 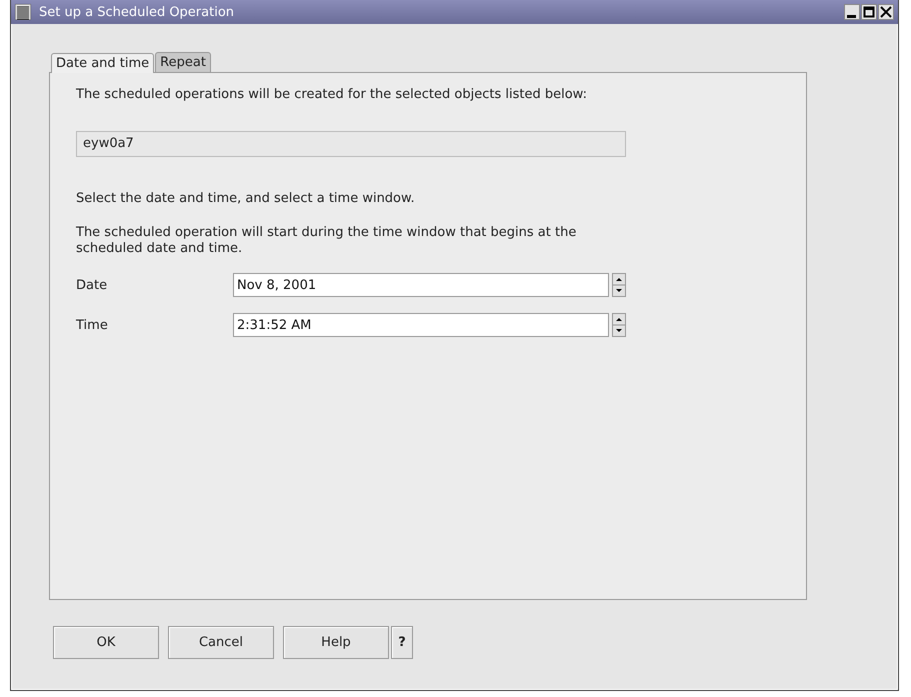 I want to click on intro-text: The scheduled operations will be created for the selected objects listed below:, so click(x=332, y=95).